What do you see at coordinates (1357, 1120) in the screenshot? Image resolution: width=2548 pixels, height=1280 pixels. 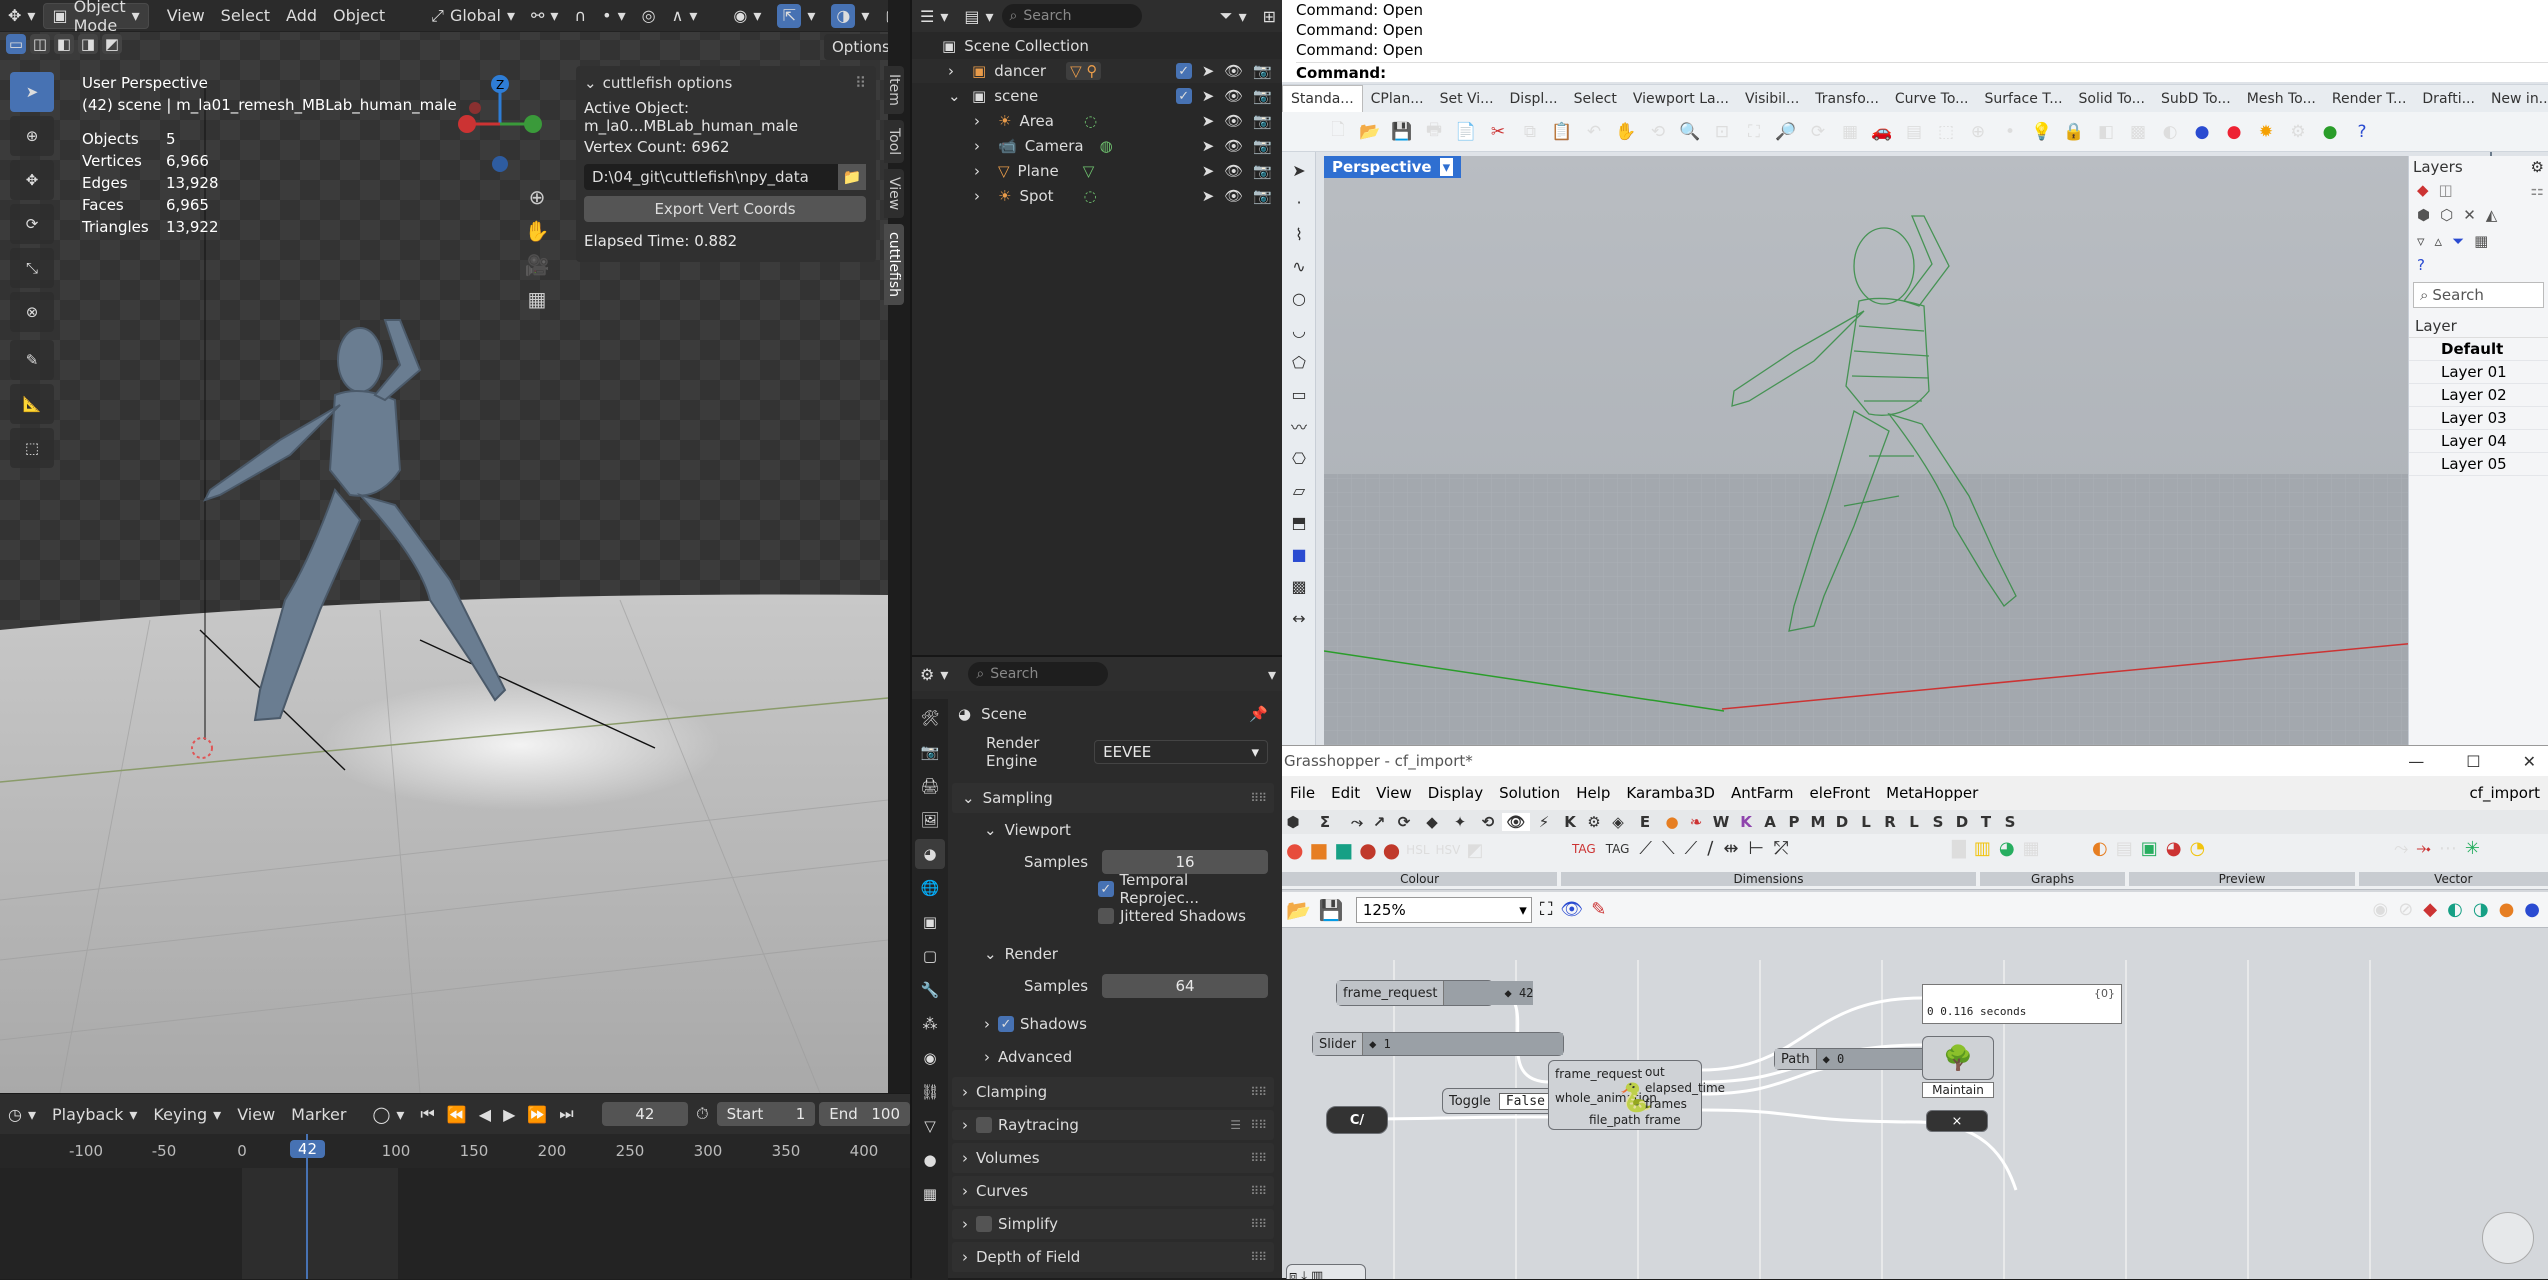 I see `file-path-param: C/` at bounding box center [1357, 1120].